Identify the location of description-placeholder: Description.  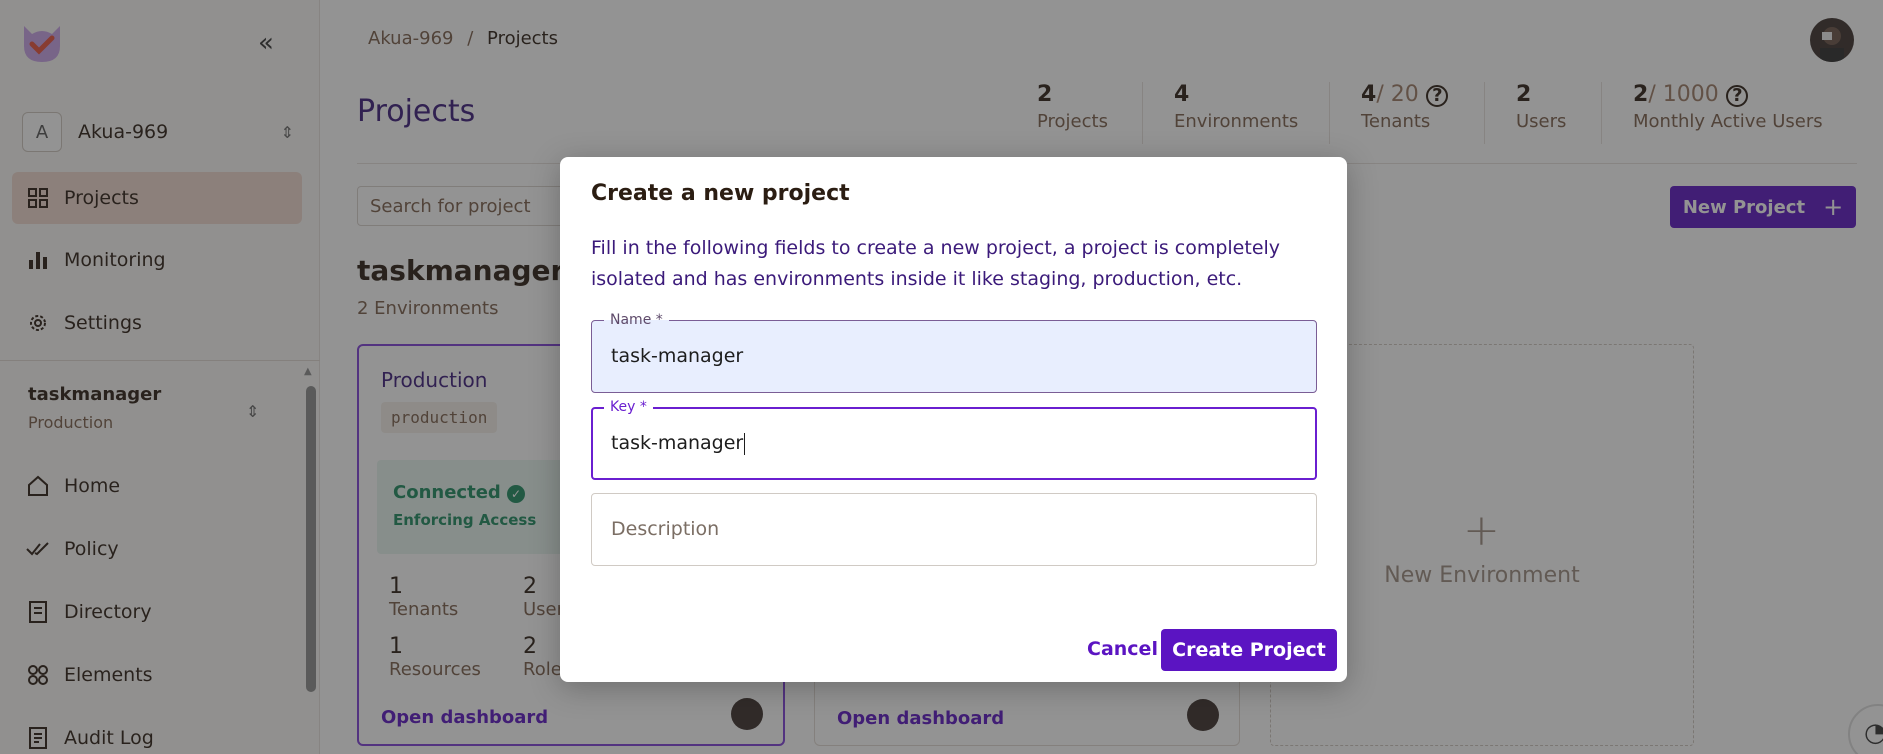
(665, 529).